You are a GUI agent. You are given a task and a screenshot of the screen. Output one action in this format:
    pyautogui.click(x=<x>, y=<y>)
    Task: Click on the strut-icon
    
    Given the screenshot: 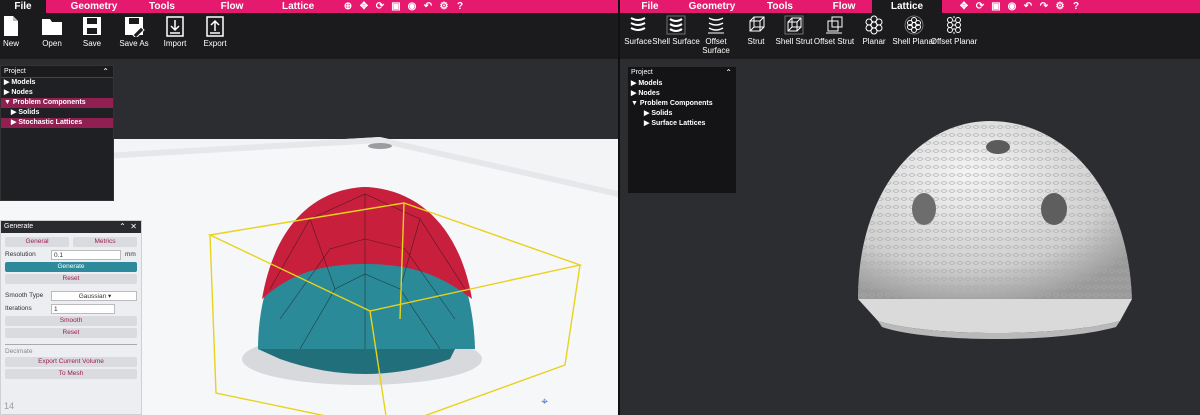 What is the action you would take?
    pyautogui.click(x=757, y=24)
    